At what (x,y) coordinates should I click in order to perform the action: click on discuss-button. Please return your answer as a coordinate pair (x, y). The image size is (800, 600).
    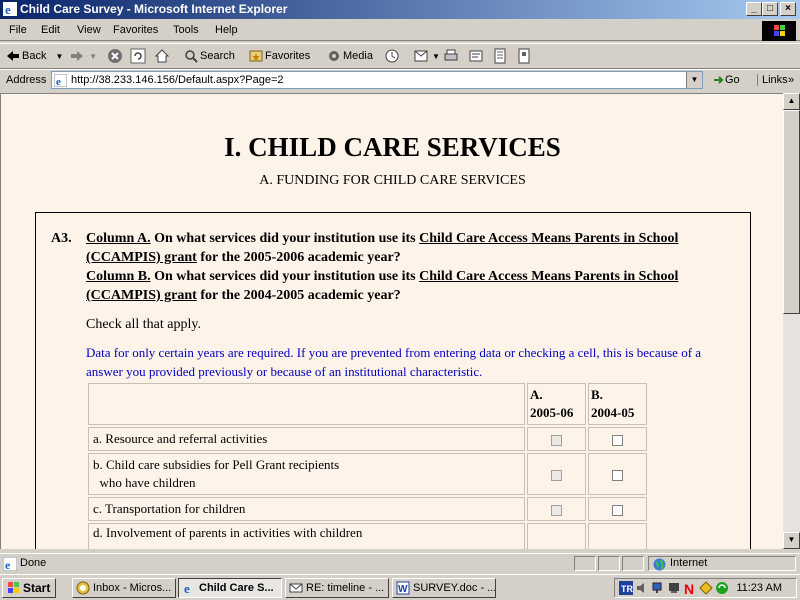
    Looking at the image, I should click on (500, 56).